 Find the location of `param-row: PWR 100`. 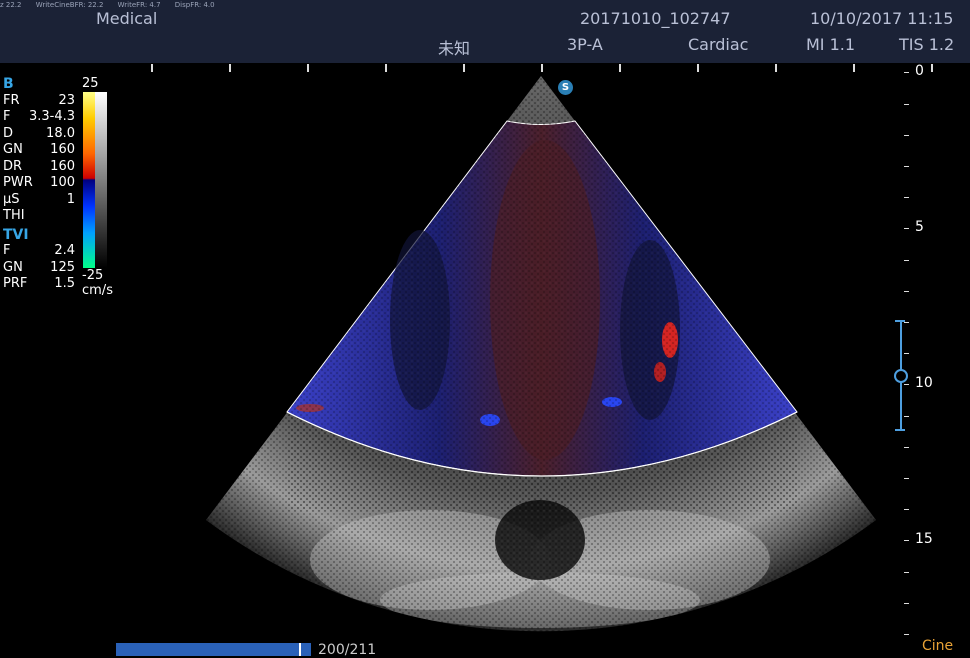

param-row: PWR 100 is located at coordinates (39, 183).